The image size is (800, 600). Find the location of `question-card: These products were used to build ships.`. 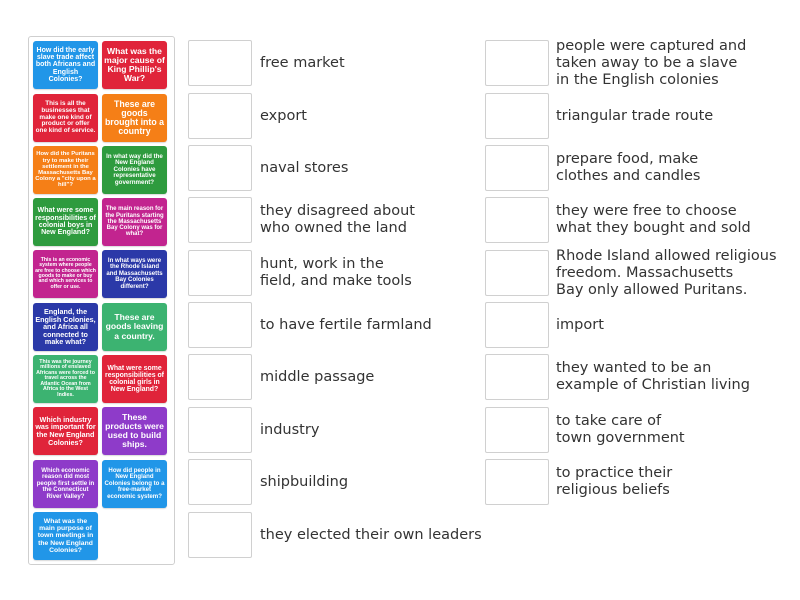

question-card: These products were used to build ships. is located at coordinates (134, 431).